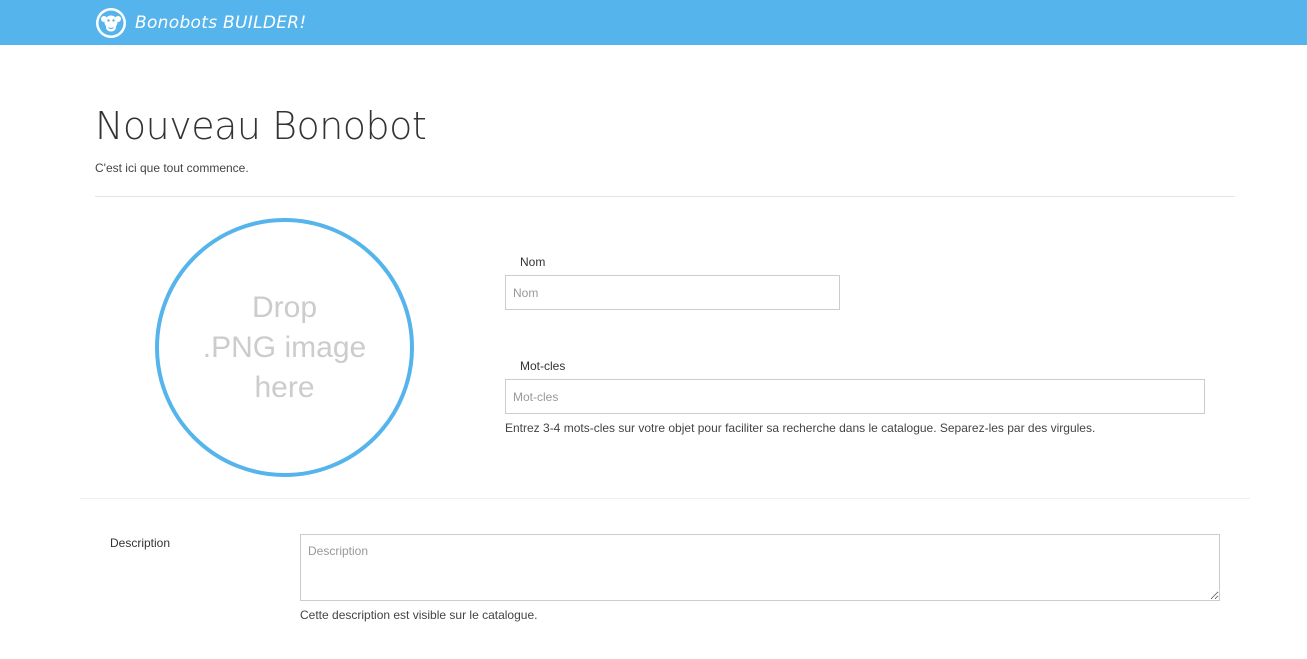 This screenshot has height=659, width=1307. I want to click on description-label: Description, so click(140, 543).